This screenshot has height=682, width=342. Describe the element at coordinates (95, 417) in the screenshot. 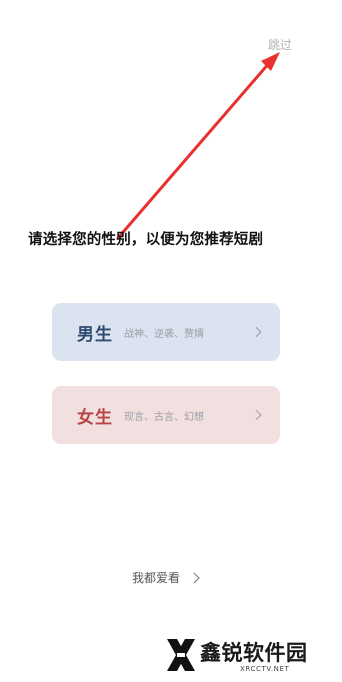

I see `female-option-title: 女生` at that location.